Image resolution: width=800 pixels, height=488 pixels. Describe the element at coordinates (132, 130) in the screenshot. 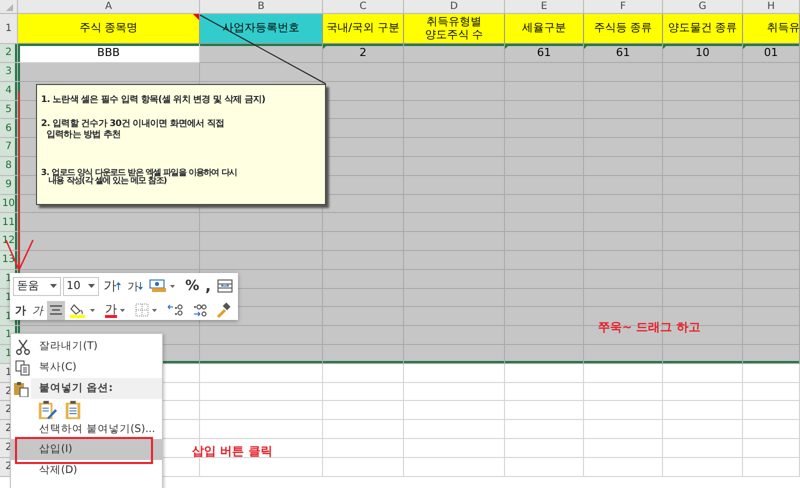

I see `comment-text: 2. 입력할 건수가 30건 이내이면 화면에서 직접 입력하는 방법 추천` at that location.